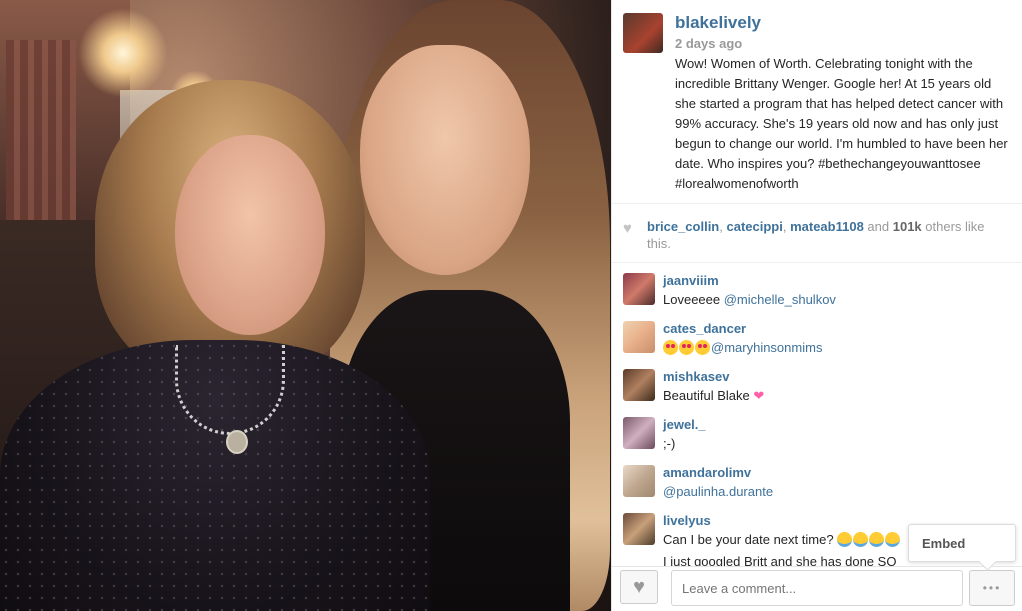 The image size is (1022, 611). Describe the element at coordinates (237, 442) in the screenshot. I see `necklace-pendant` at that location.